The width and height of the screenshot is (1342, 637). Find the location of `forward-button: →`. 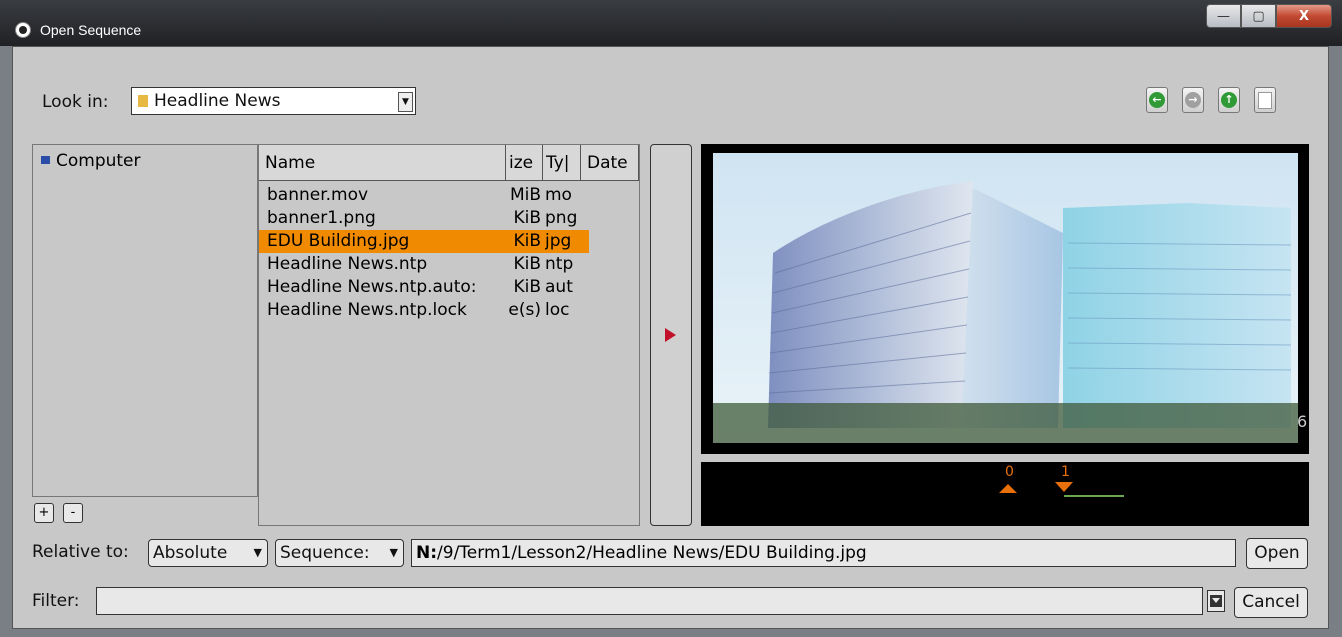

forward-button: → is located at coordinates (1193, 100).